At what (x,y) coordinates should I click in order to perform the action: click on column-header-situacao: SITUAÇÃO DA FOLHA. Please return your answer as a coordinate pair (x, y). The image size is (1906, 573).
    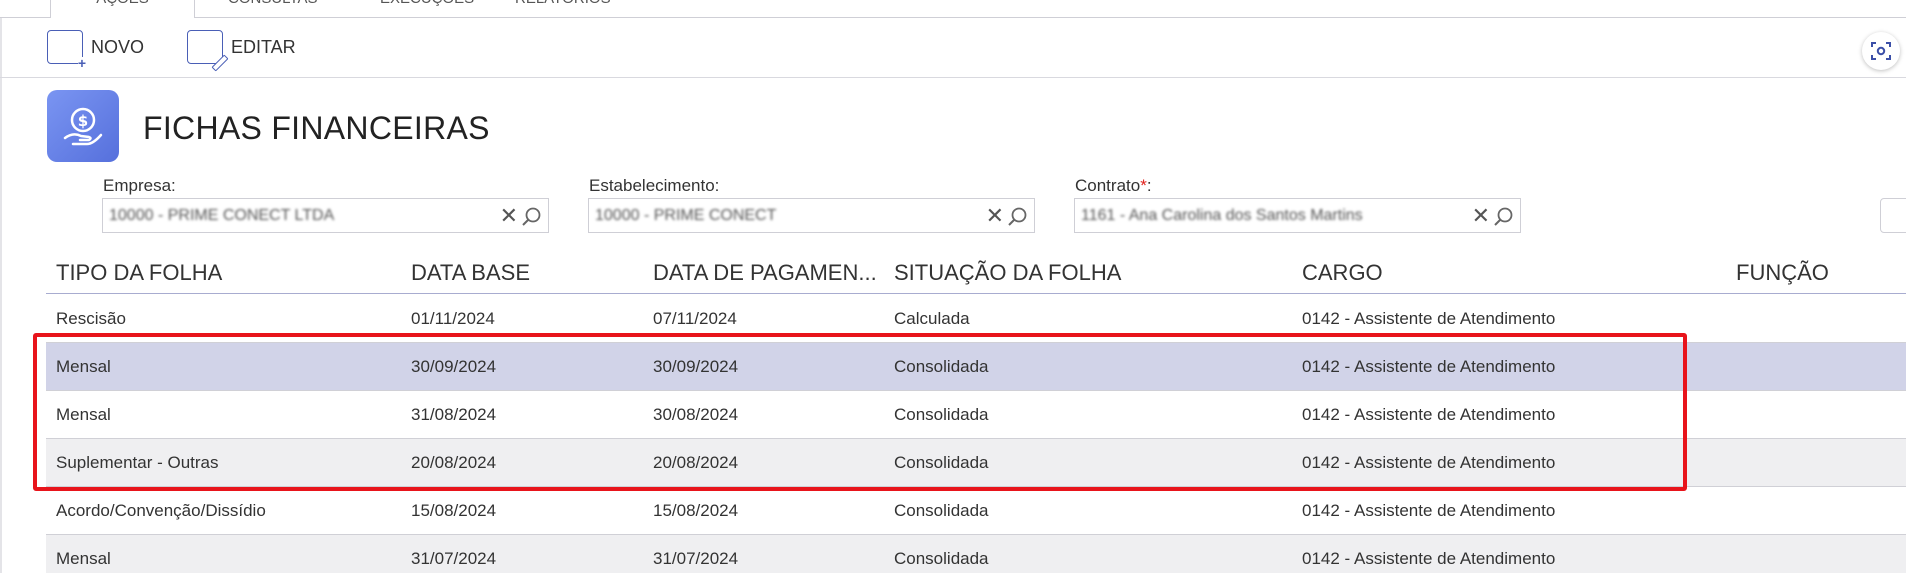
    Looking at the image, I should click on (1007, 273).